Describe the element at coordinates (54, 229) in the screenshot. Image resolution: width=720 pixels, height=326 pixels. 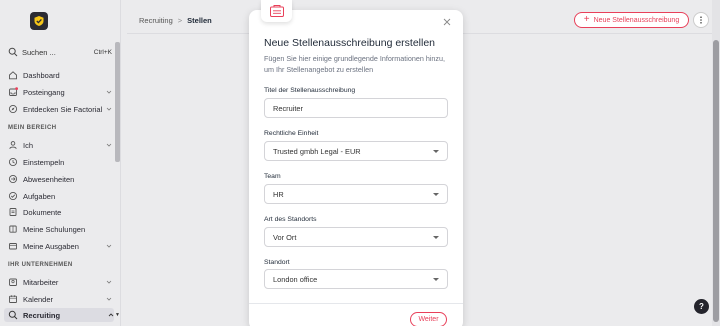
I see `sidebar-item-label: Meine Schulungen` at that location.